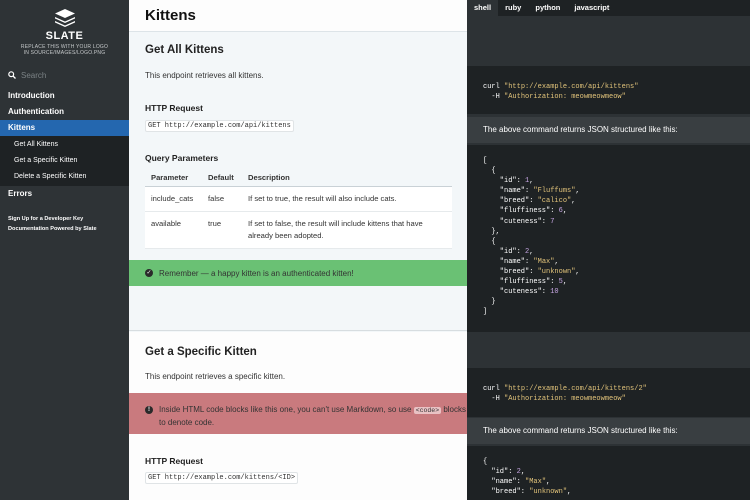 This screenshot has height=500, width=750. What do you see at coordinates (173, 199) in the screenshot?
I see `param-name: include_cats` at bounding box center [173, 199].